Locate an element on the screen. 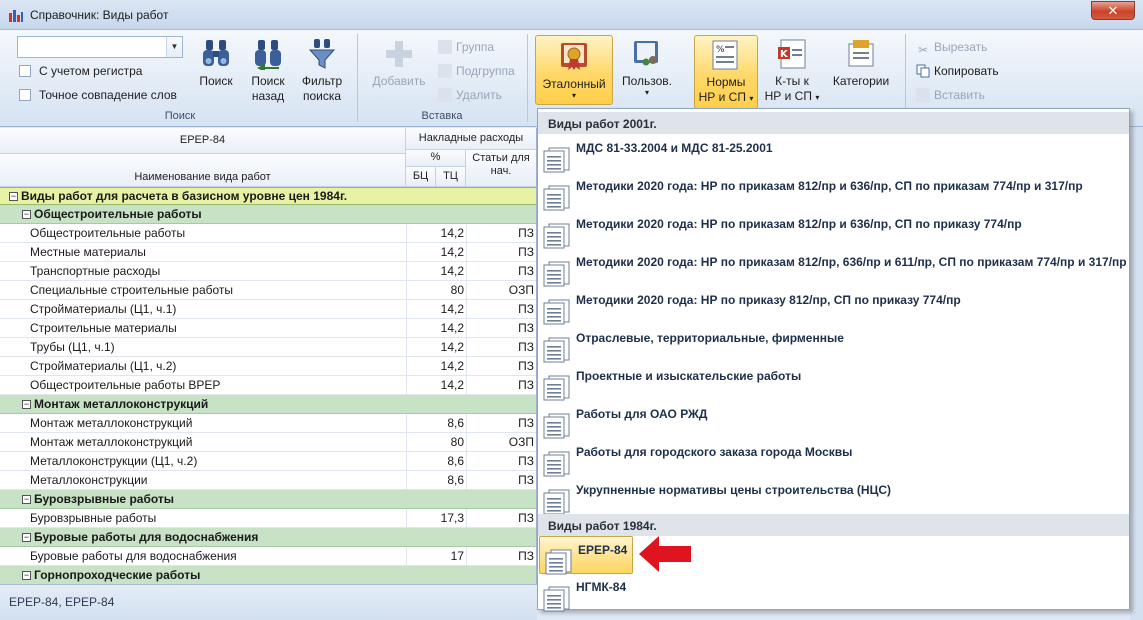 The width and height of the screenshot is (1143, 620). group-row: − Общестроительные работы is located at coordinates (268, 214).